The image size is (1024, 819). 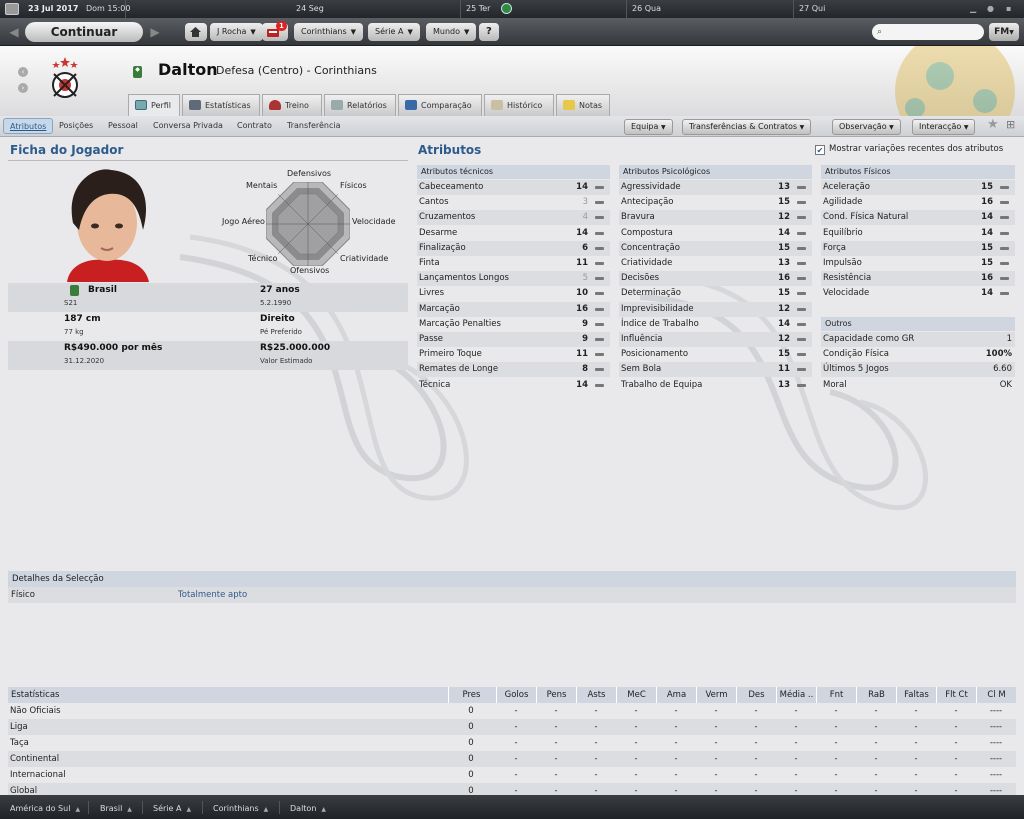 I want to click on subtab-posicoes: Posições, so click(x=76, y=125).